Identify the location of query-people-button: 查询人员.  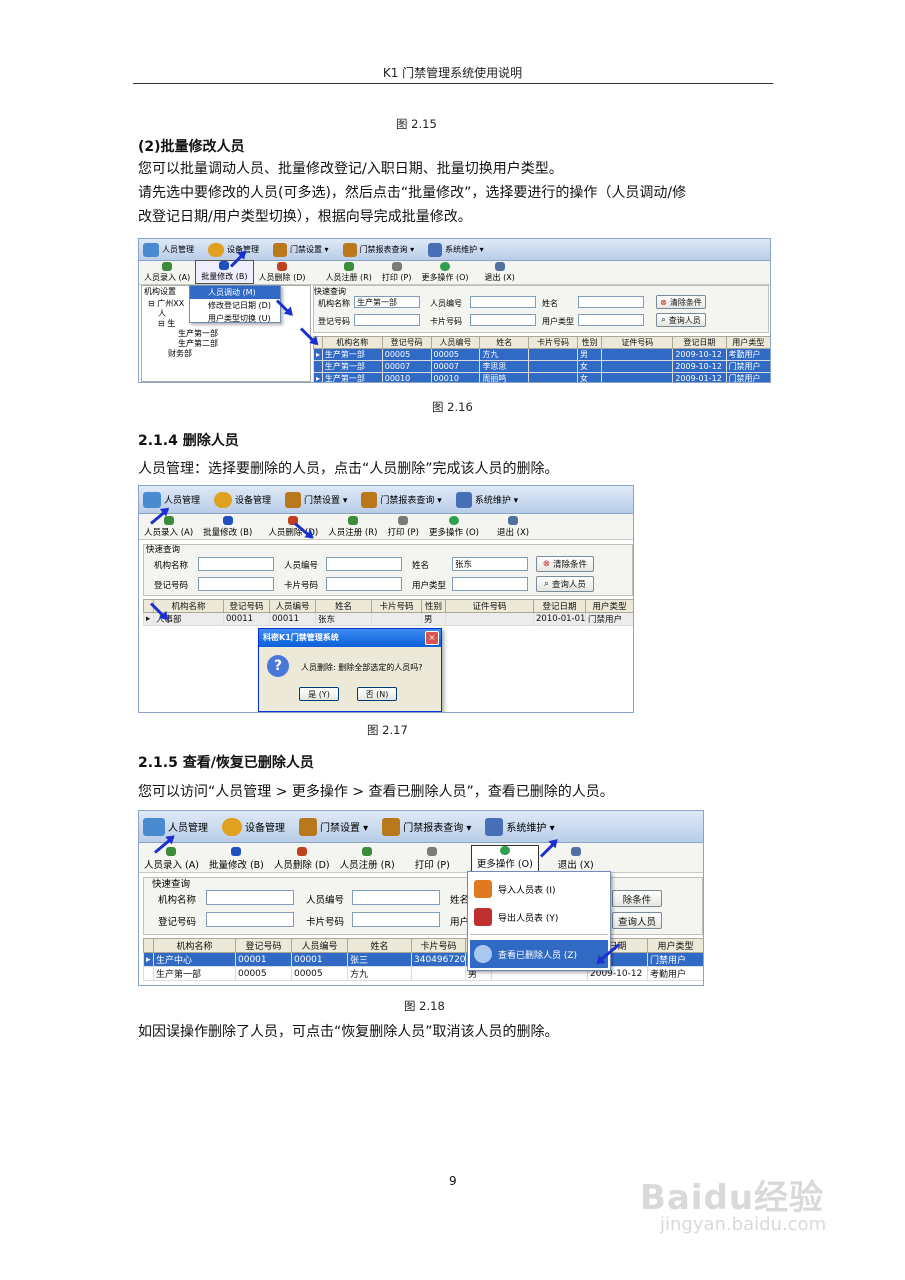
(637, 920).